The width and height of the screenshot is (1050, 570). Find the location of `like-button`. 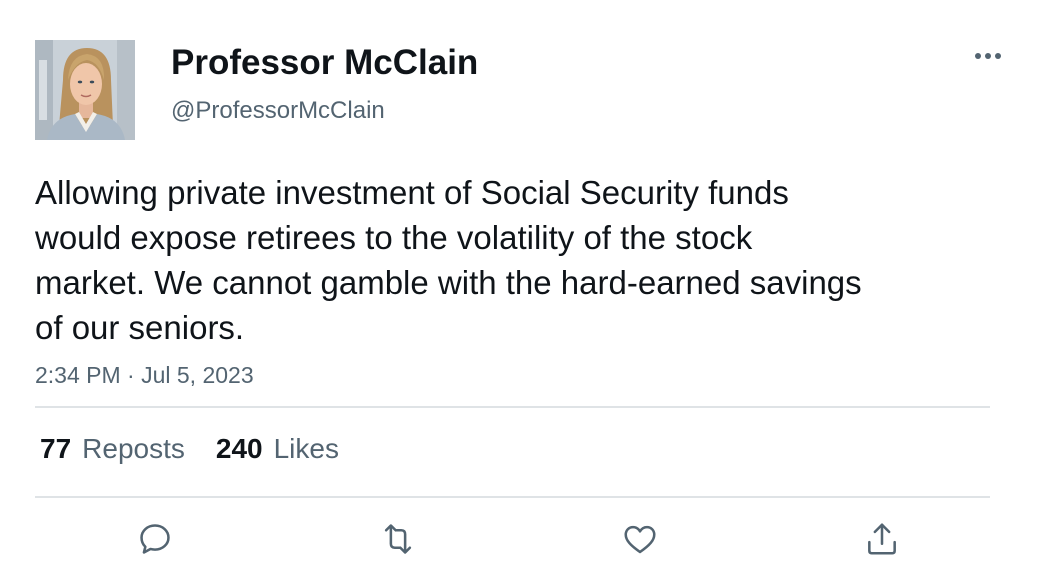

like-button is located at coordinates (640, 539).